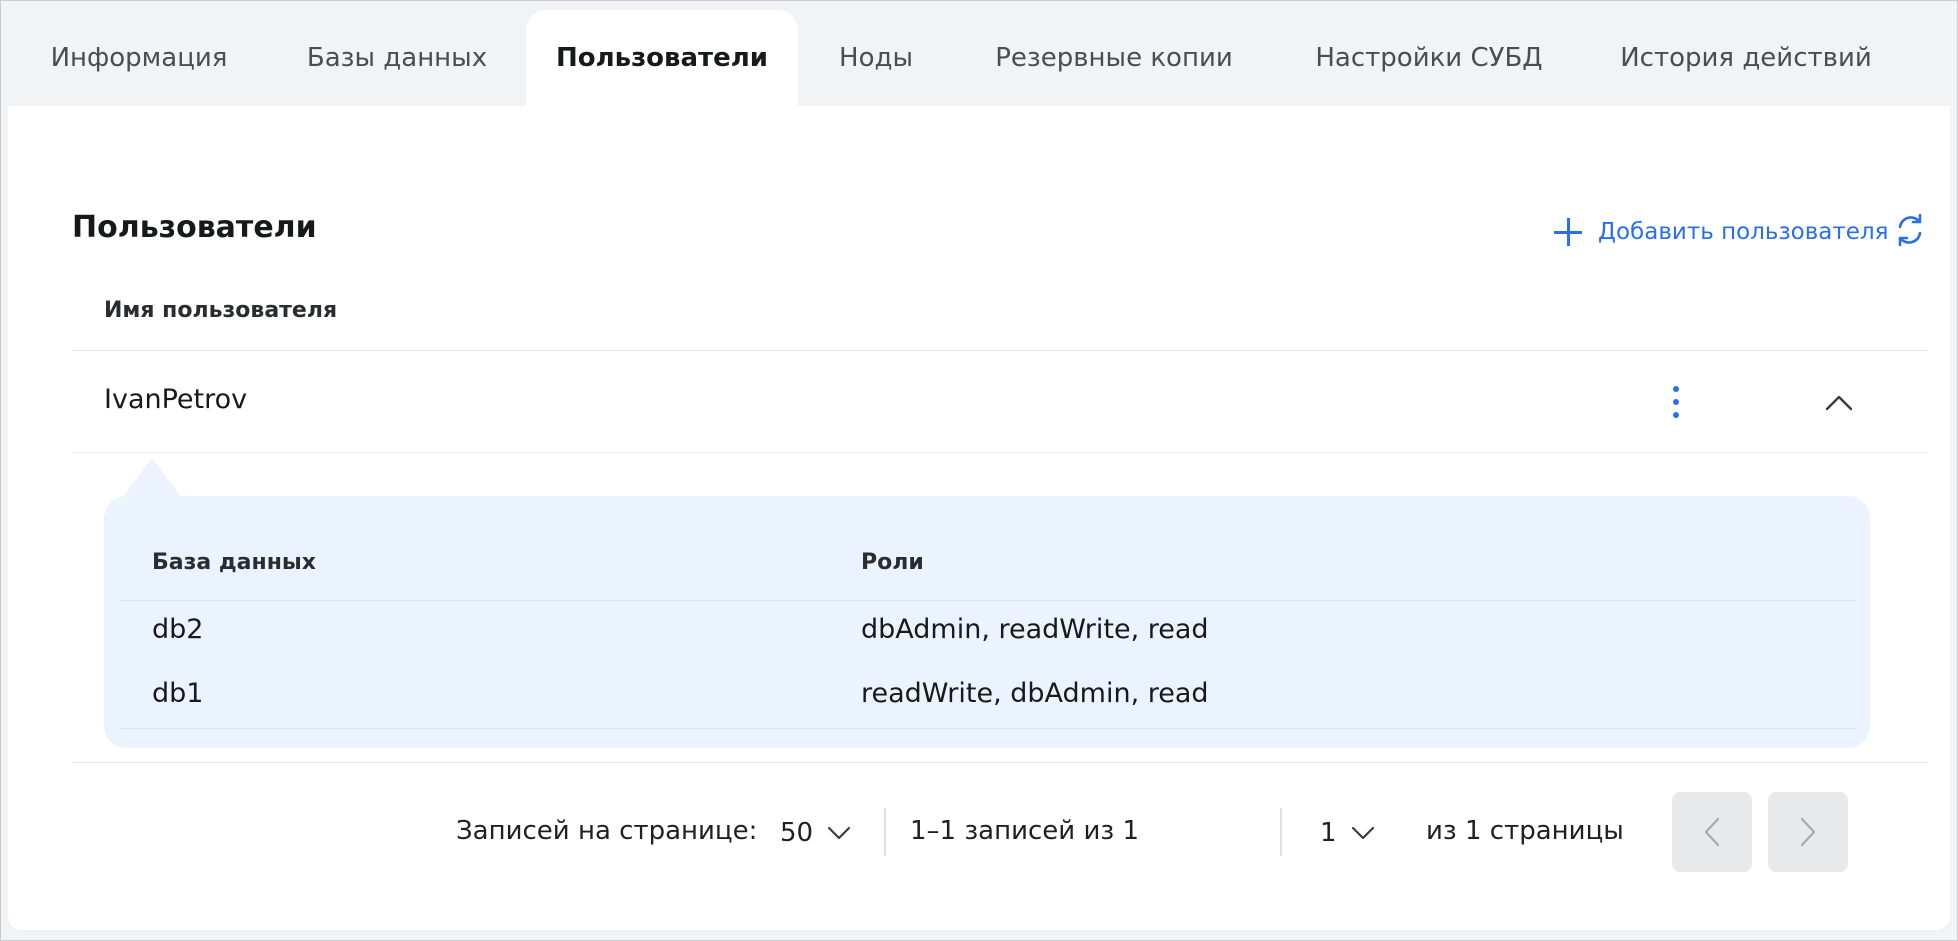 This screenshot has width=1958, height=941. I want to click on database-roles: readWrite, dbAdmin, read, so click(1035, 693).